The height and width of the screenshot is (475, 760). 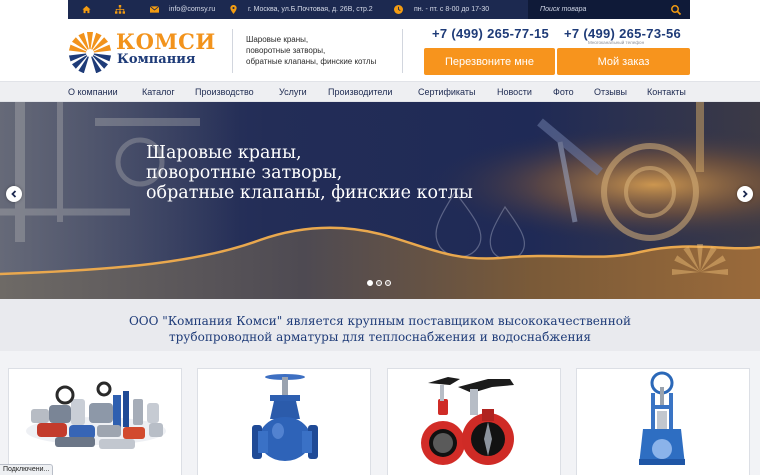 I want to click on search-icon, so click(x=676, y=10).